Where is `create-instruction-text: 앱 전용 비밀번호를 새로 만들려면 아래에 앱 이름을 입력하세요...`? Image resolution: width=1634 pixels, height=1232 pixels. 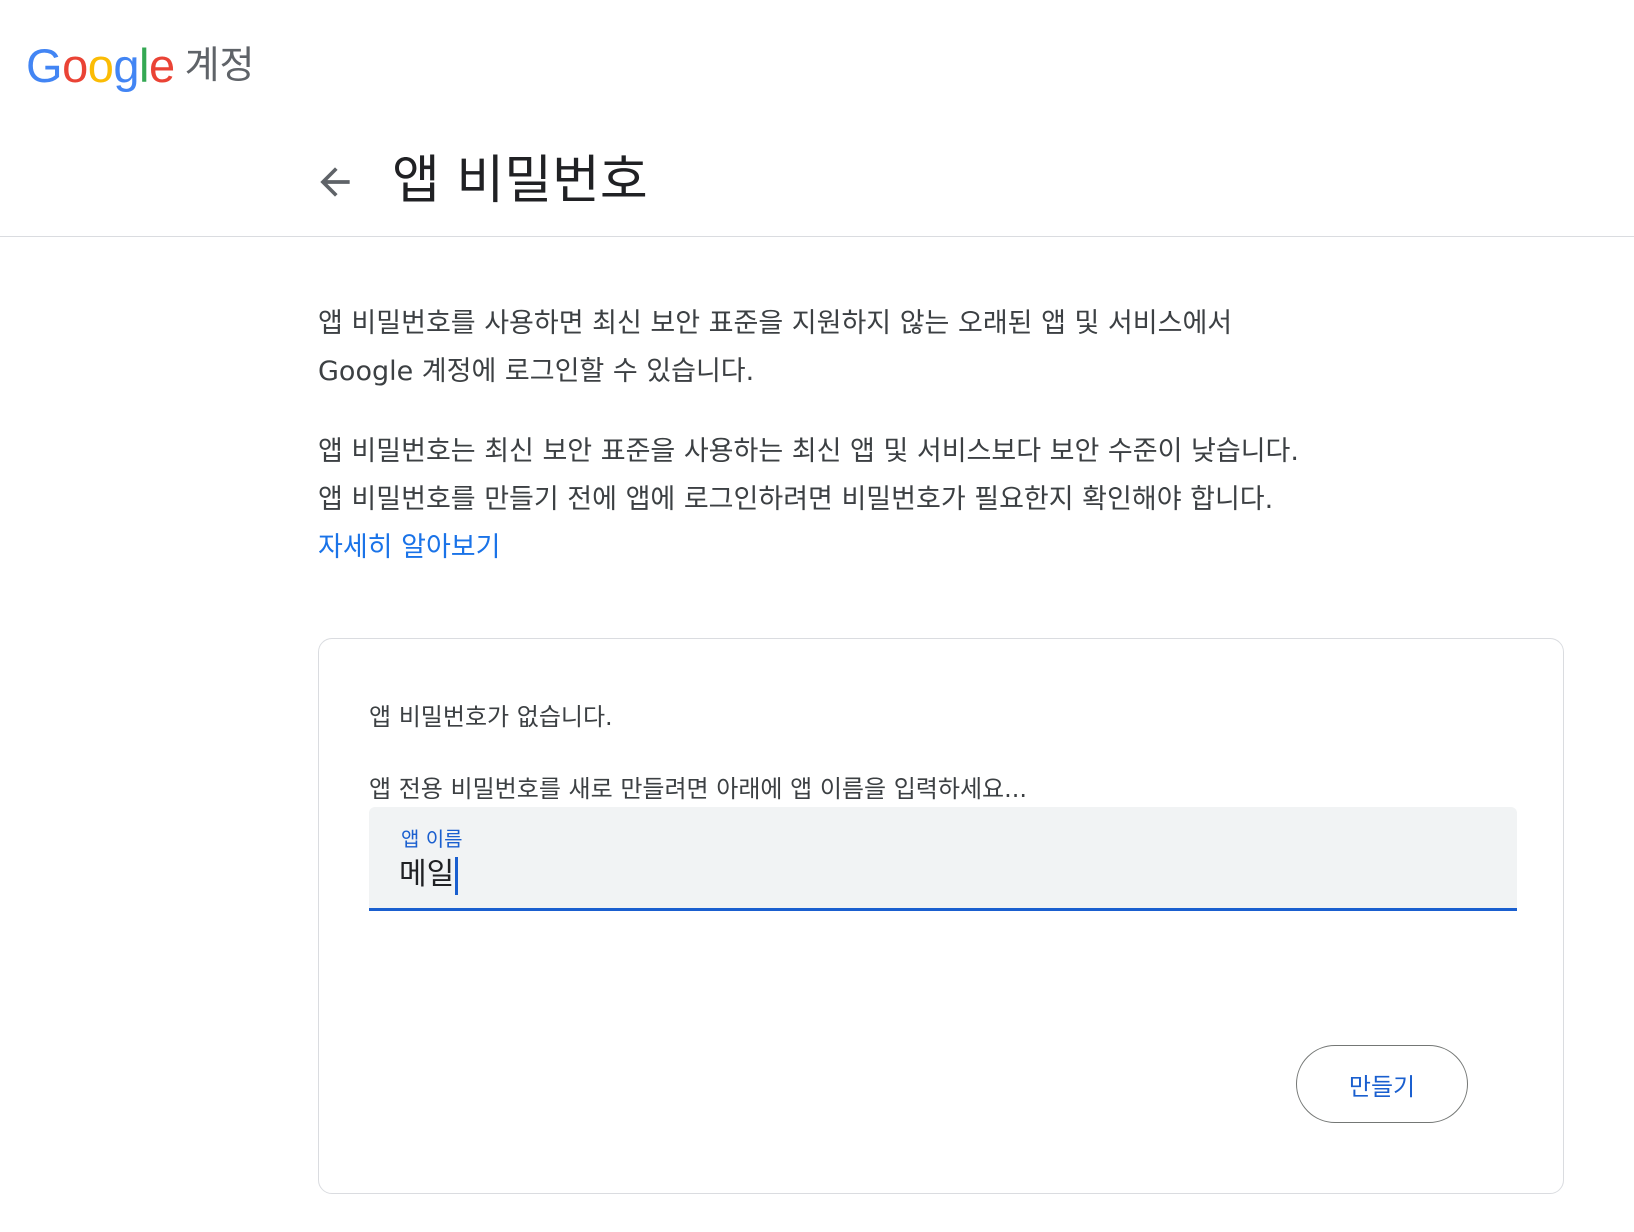 create-instruction-text: 앱 전용 비밀번호를 새로 만들려면 아래에 앱 이름을 입력하세요... is located at coordinates (698, 789).